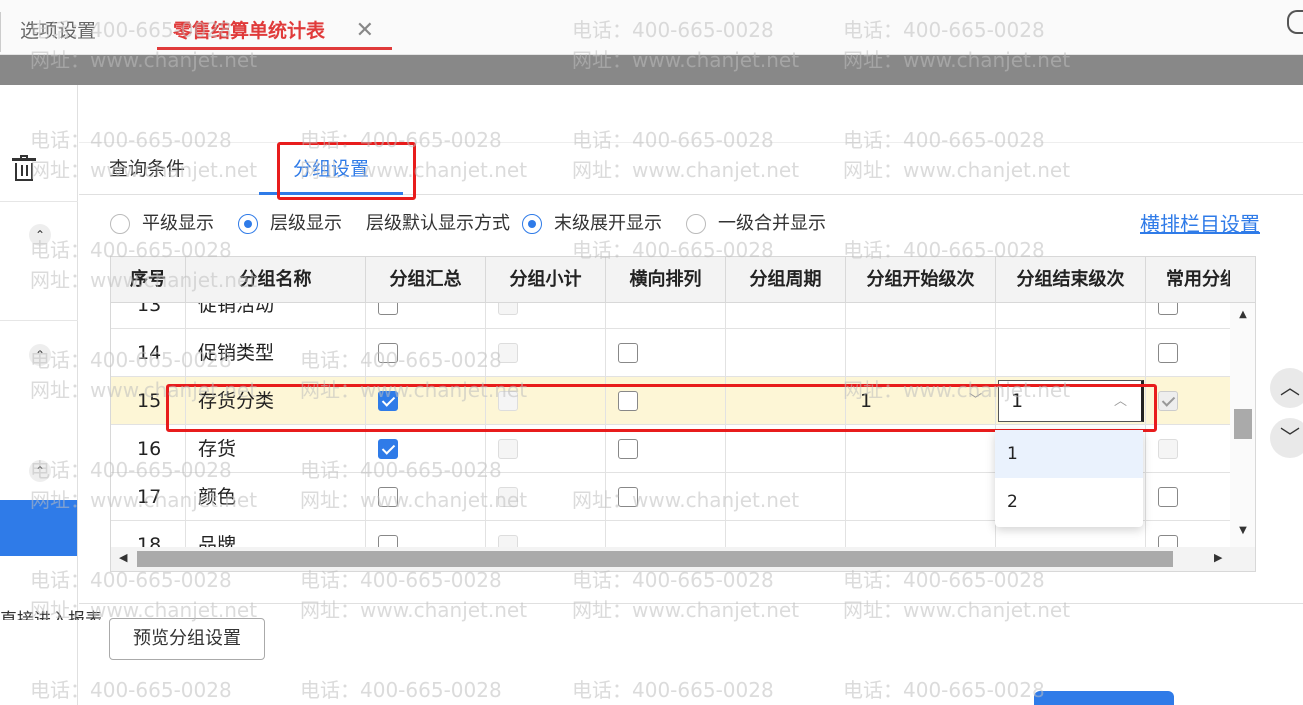 The width and height of the screenshot is (1303, 705). Describe the element at coordinates (1295, 22) in the screenshot. I see `search-icon` at that location.